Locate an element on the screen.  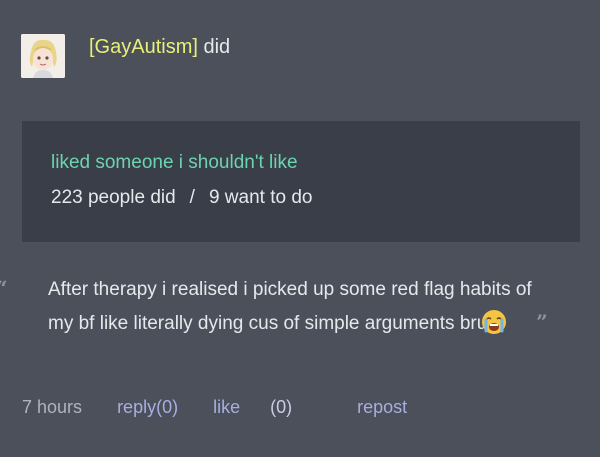
post-footer: 7 hours reply(0) like (0) repost is located at coordinates (229, 407).